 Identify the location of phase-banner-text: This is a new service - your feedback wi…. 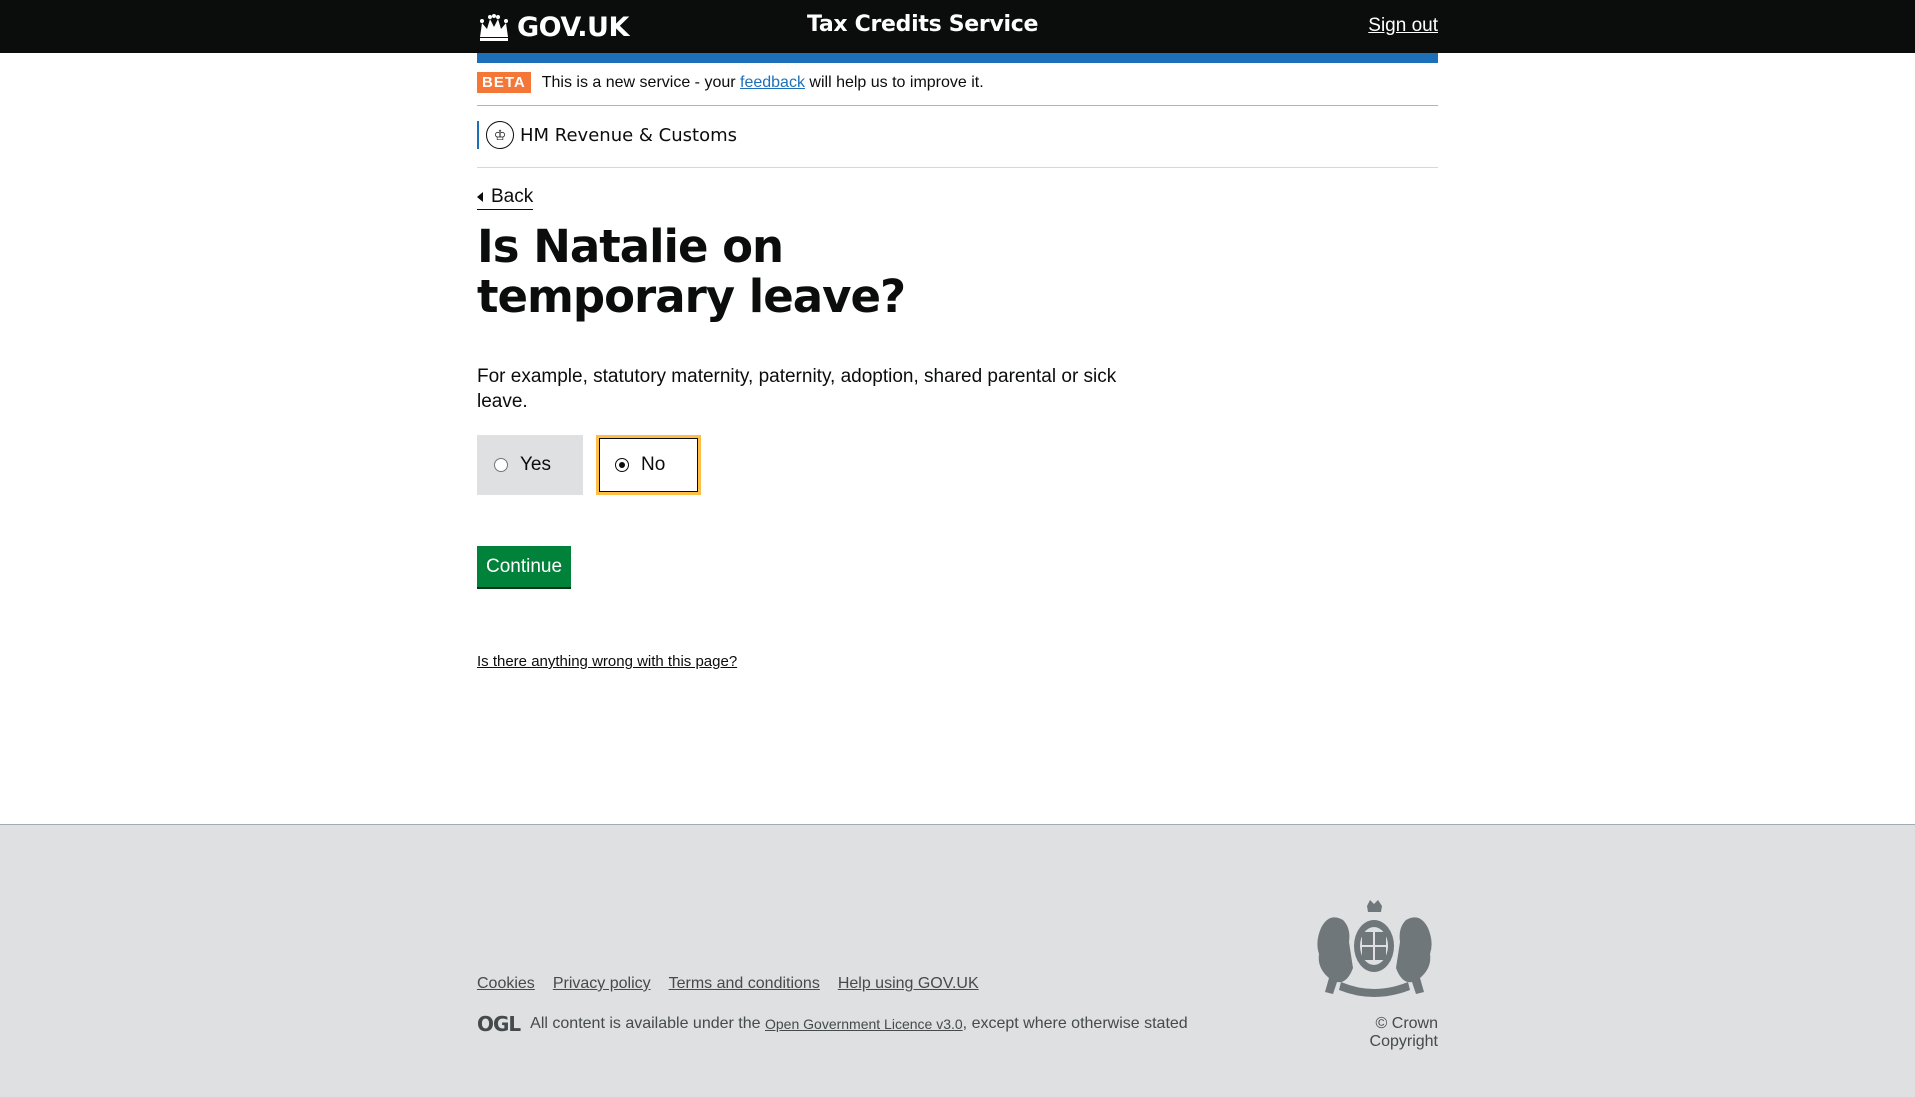
(763, 83).